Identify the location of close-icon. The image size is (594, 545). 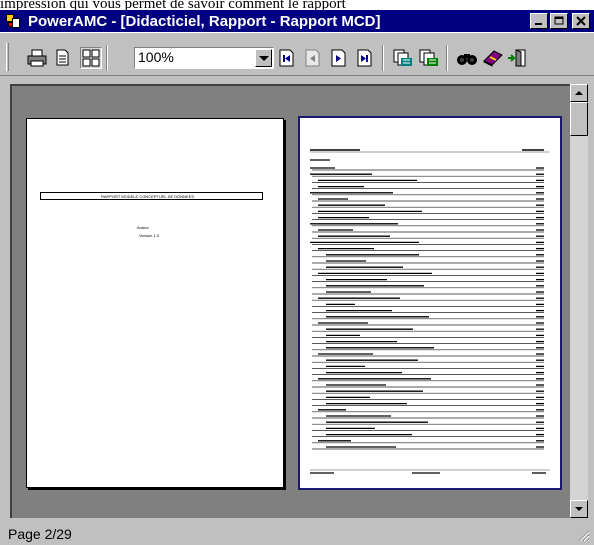
(581, 21).